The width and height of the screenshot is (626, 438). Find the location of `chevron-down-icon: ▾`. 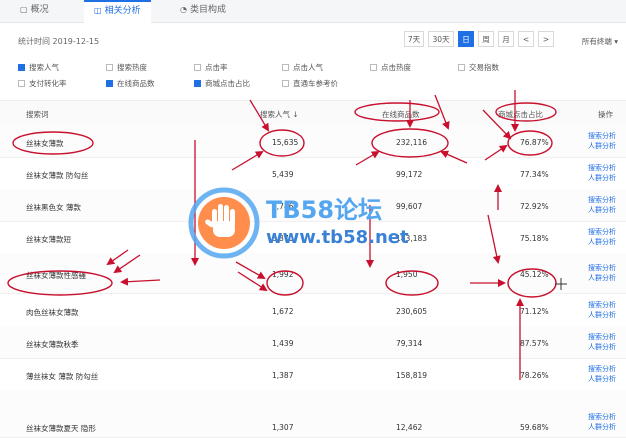

chevron-down-icon: ▾ is located at coordinates (616, 41).